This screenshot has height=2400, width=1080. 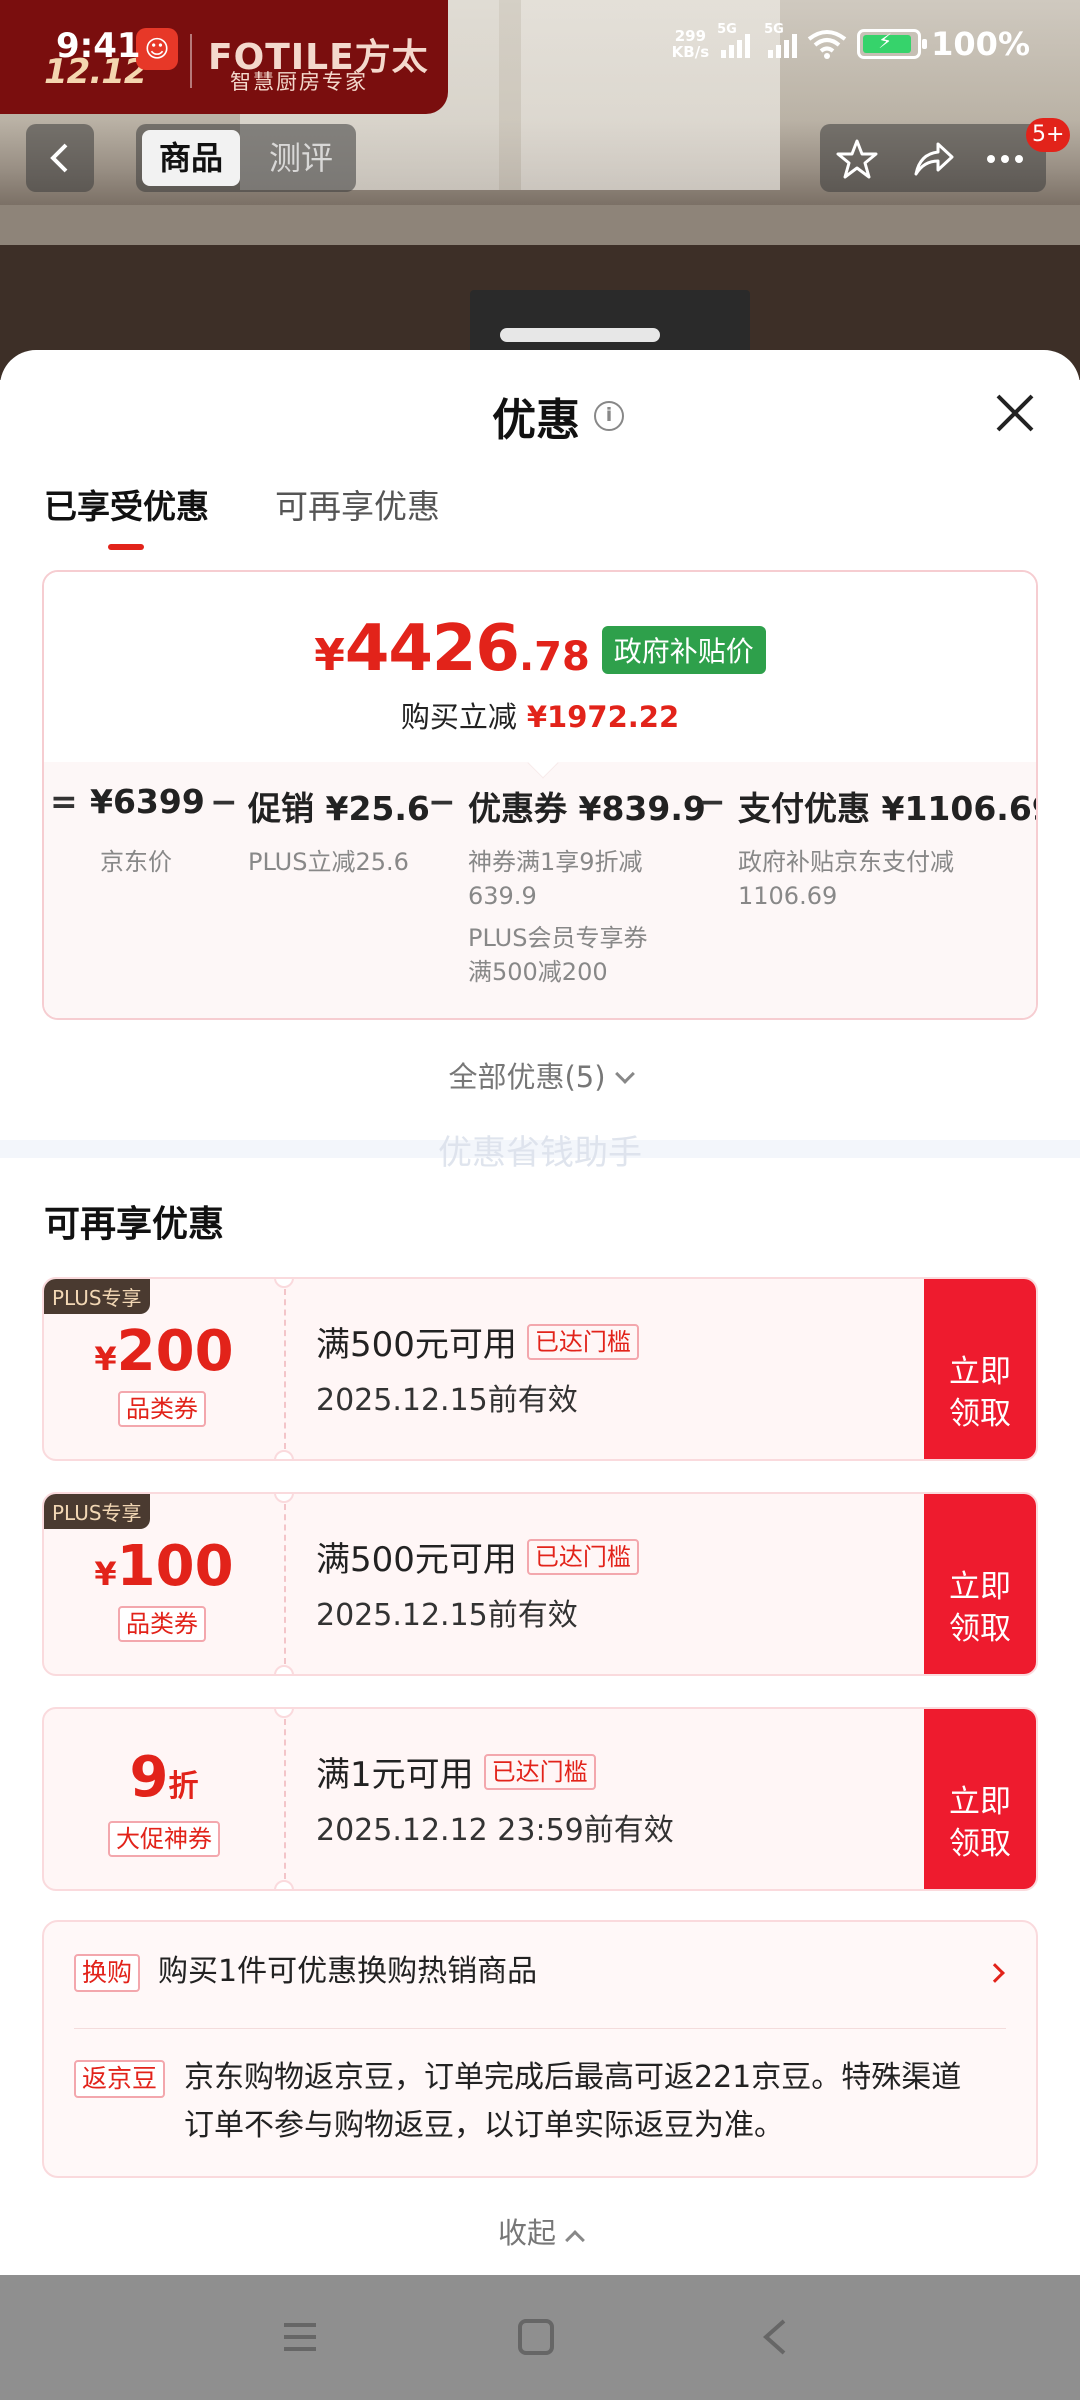 I want to click on home-icon, so click(x=536, y=2337).